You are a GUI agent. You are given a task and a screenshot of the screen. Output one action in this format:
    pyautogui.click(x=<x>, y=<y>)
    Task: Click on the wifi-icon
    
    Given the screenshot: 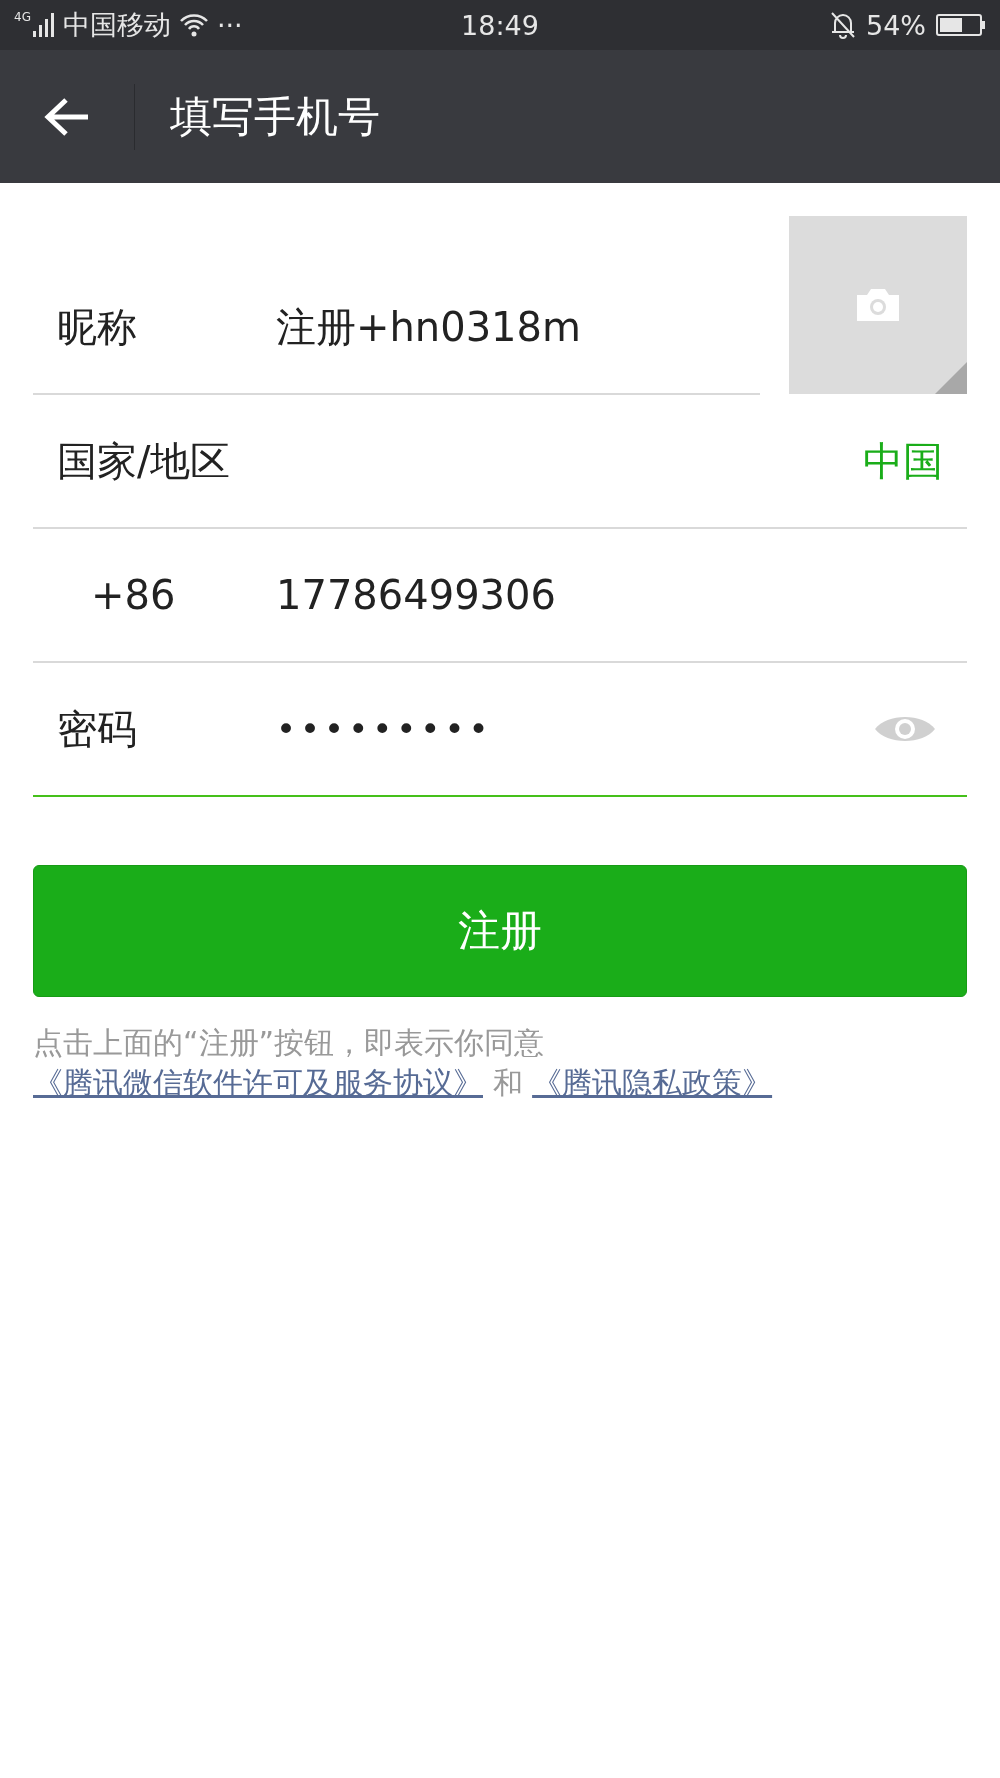 What is the action you would take?
    pyautogui.click(x=193, y=25)
    